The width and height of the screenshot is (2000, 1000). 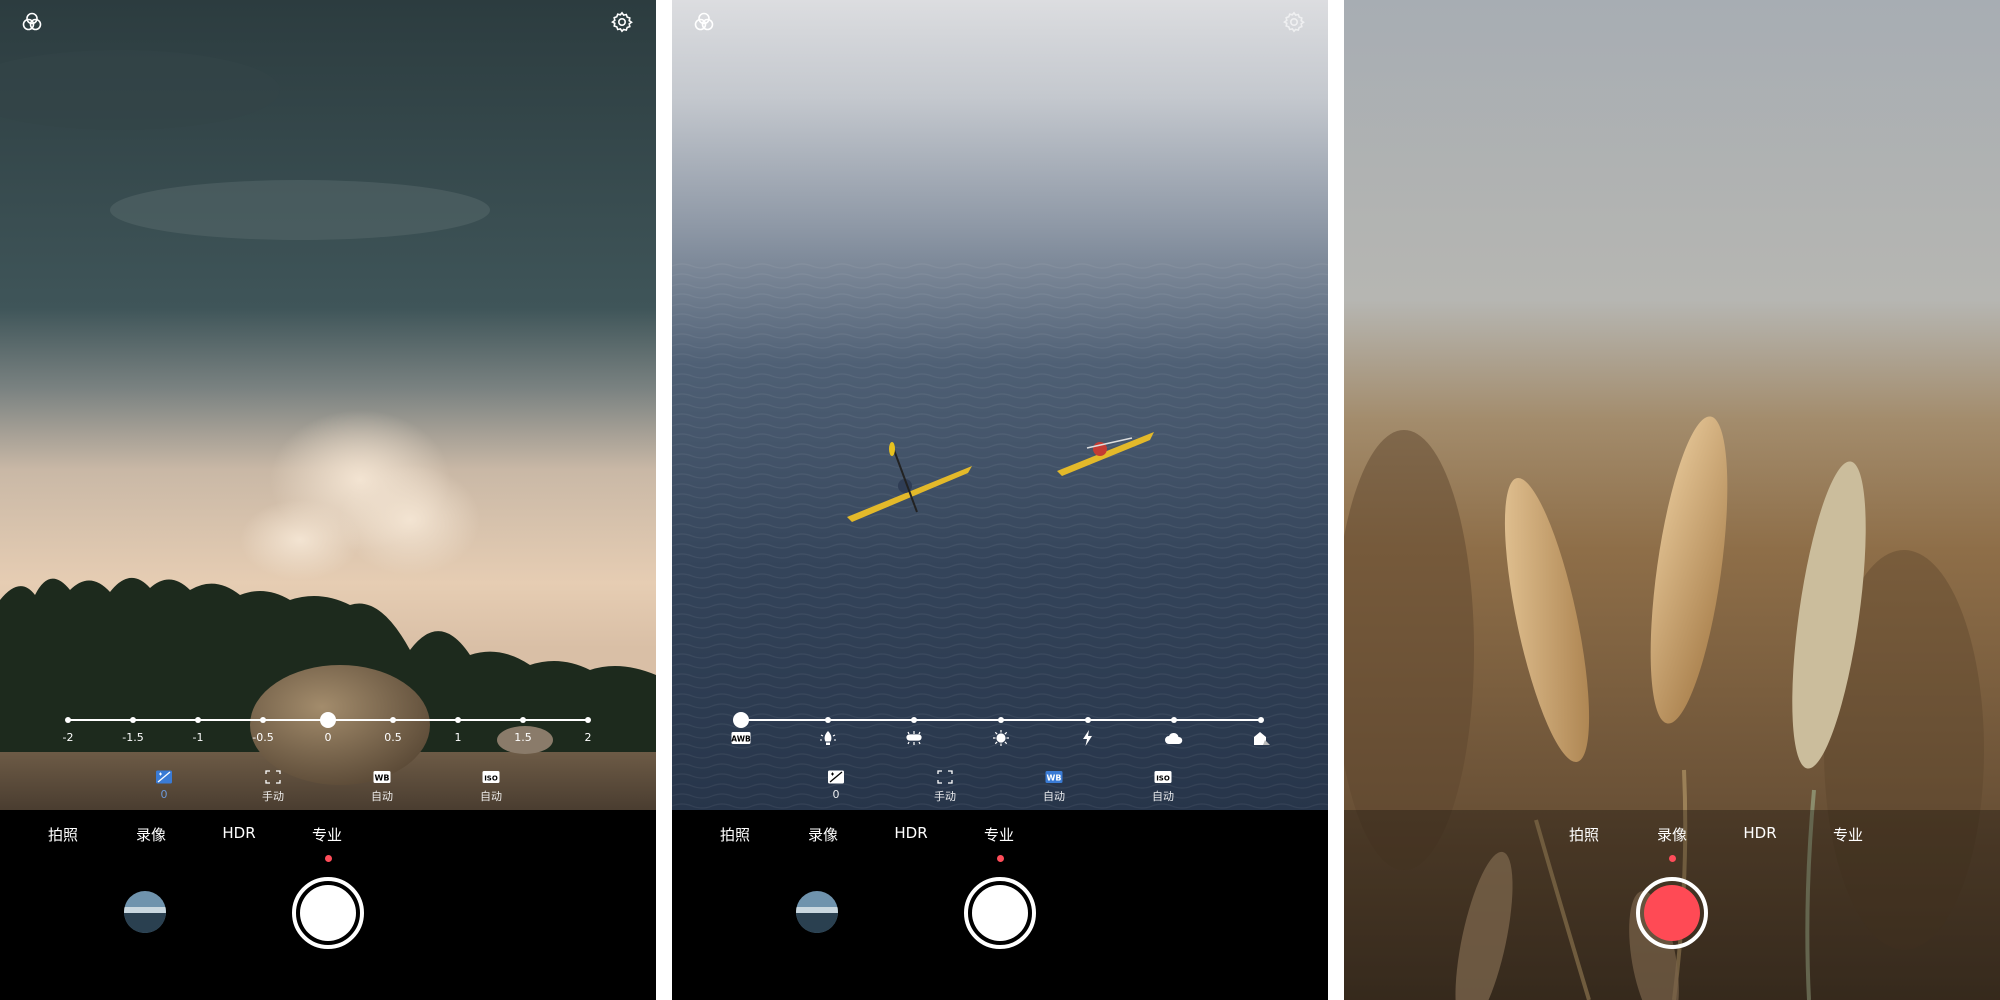 What do you see at coordinates (198, 737) in the screenshot?
I see `exposure-tick-label: -1` at bounding box center [198, 737].